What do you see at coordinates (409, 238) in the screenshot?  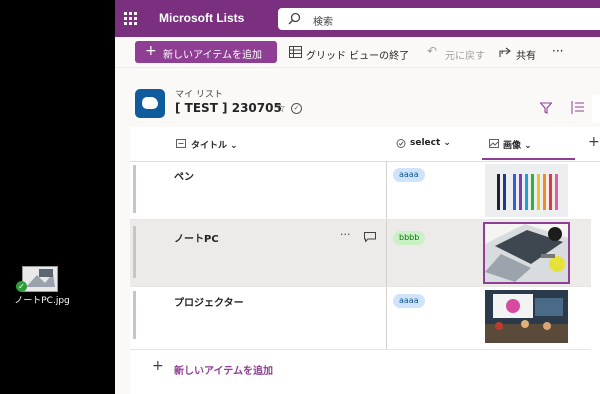 I see `choice-pill: bbbb` at bounding box center [409, 238].